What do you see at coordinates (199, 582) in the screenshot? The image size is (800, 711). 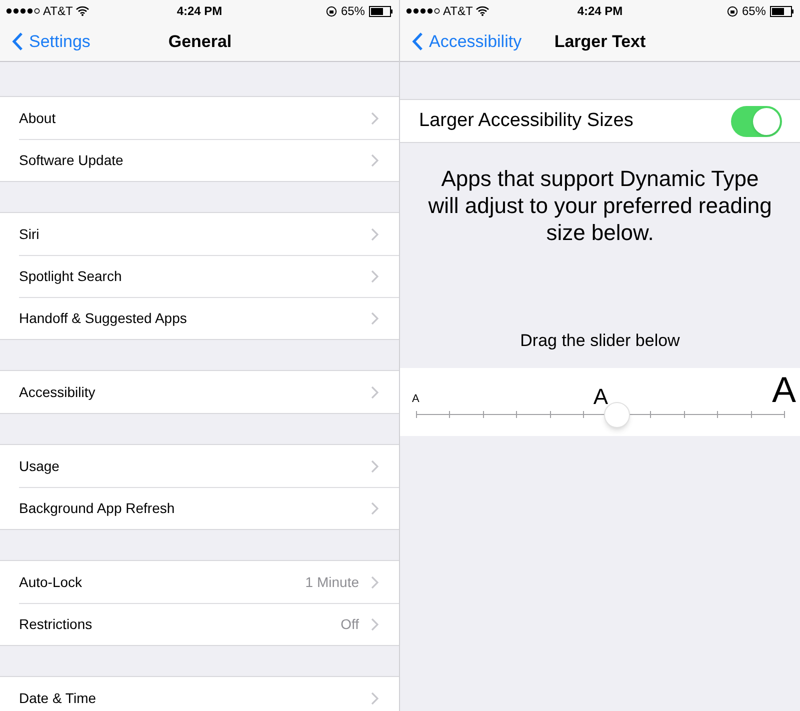 I see `settings-row: Auto-Lock 1 Minute` at bounding box center [199, 582].